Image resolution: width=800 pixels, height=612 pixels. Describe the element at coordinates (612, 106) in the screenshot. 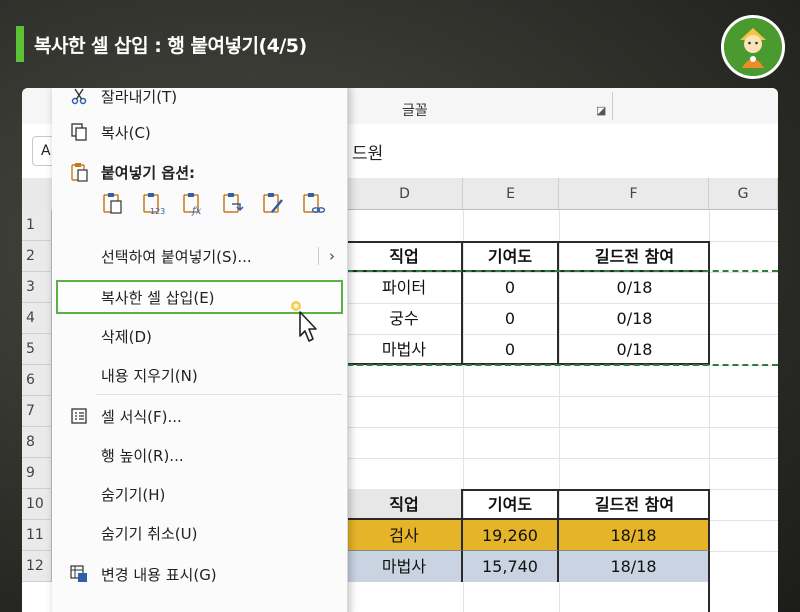

I see `ribbon-separator` at that location.